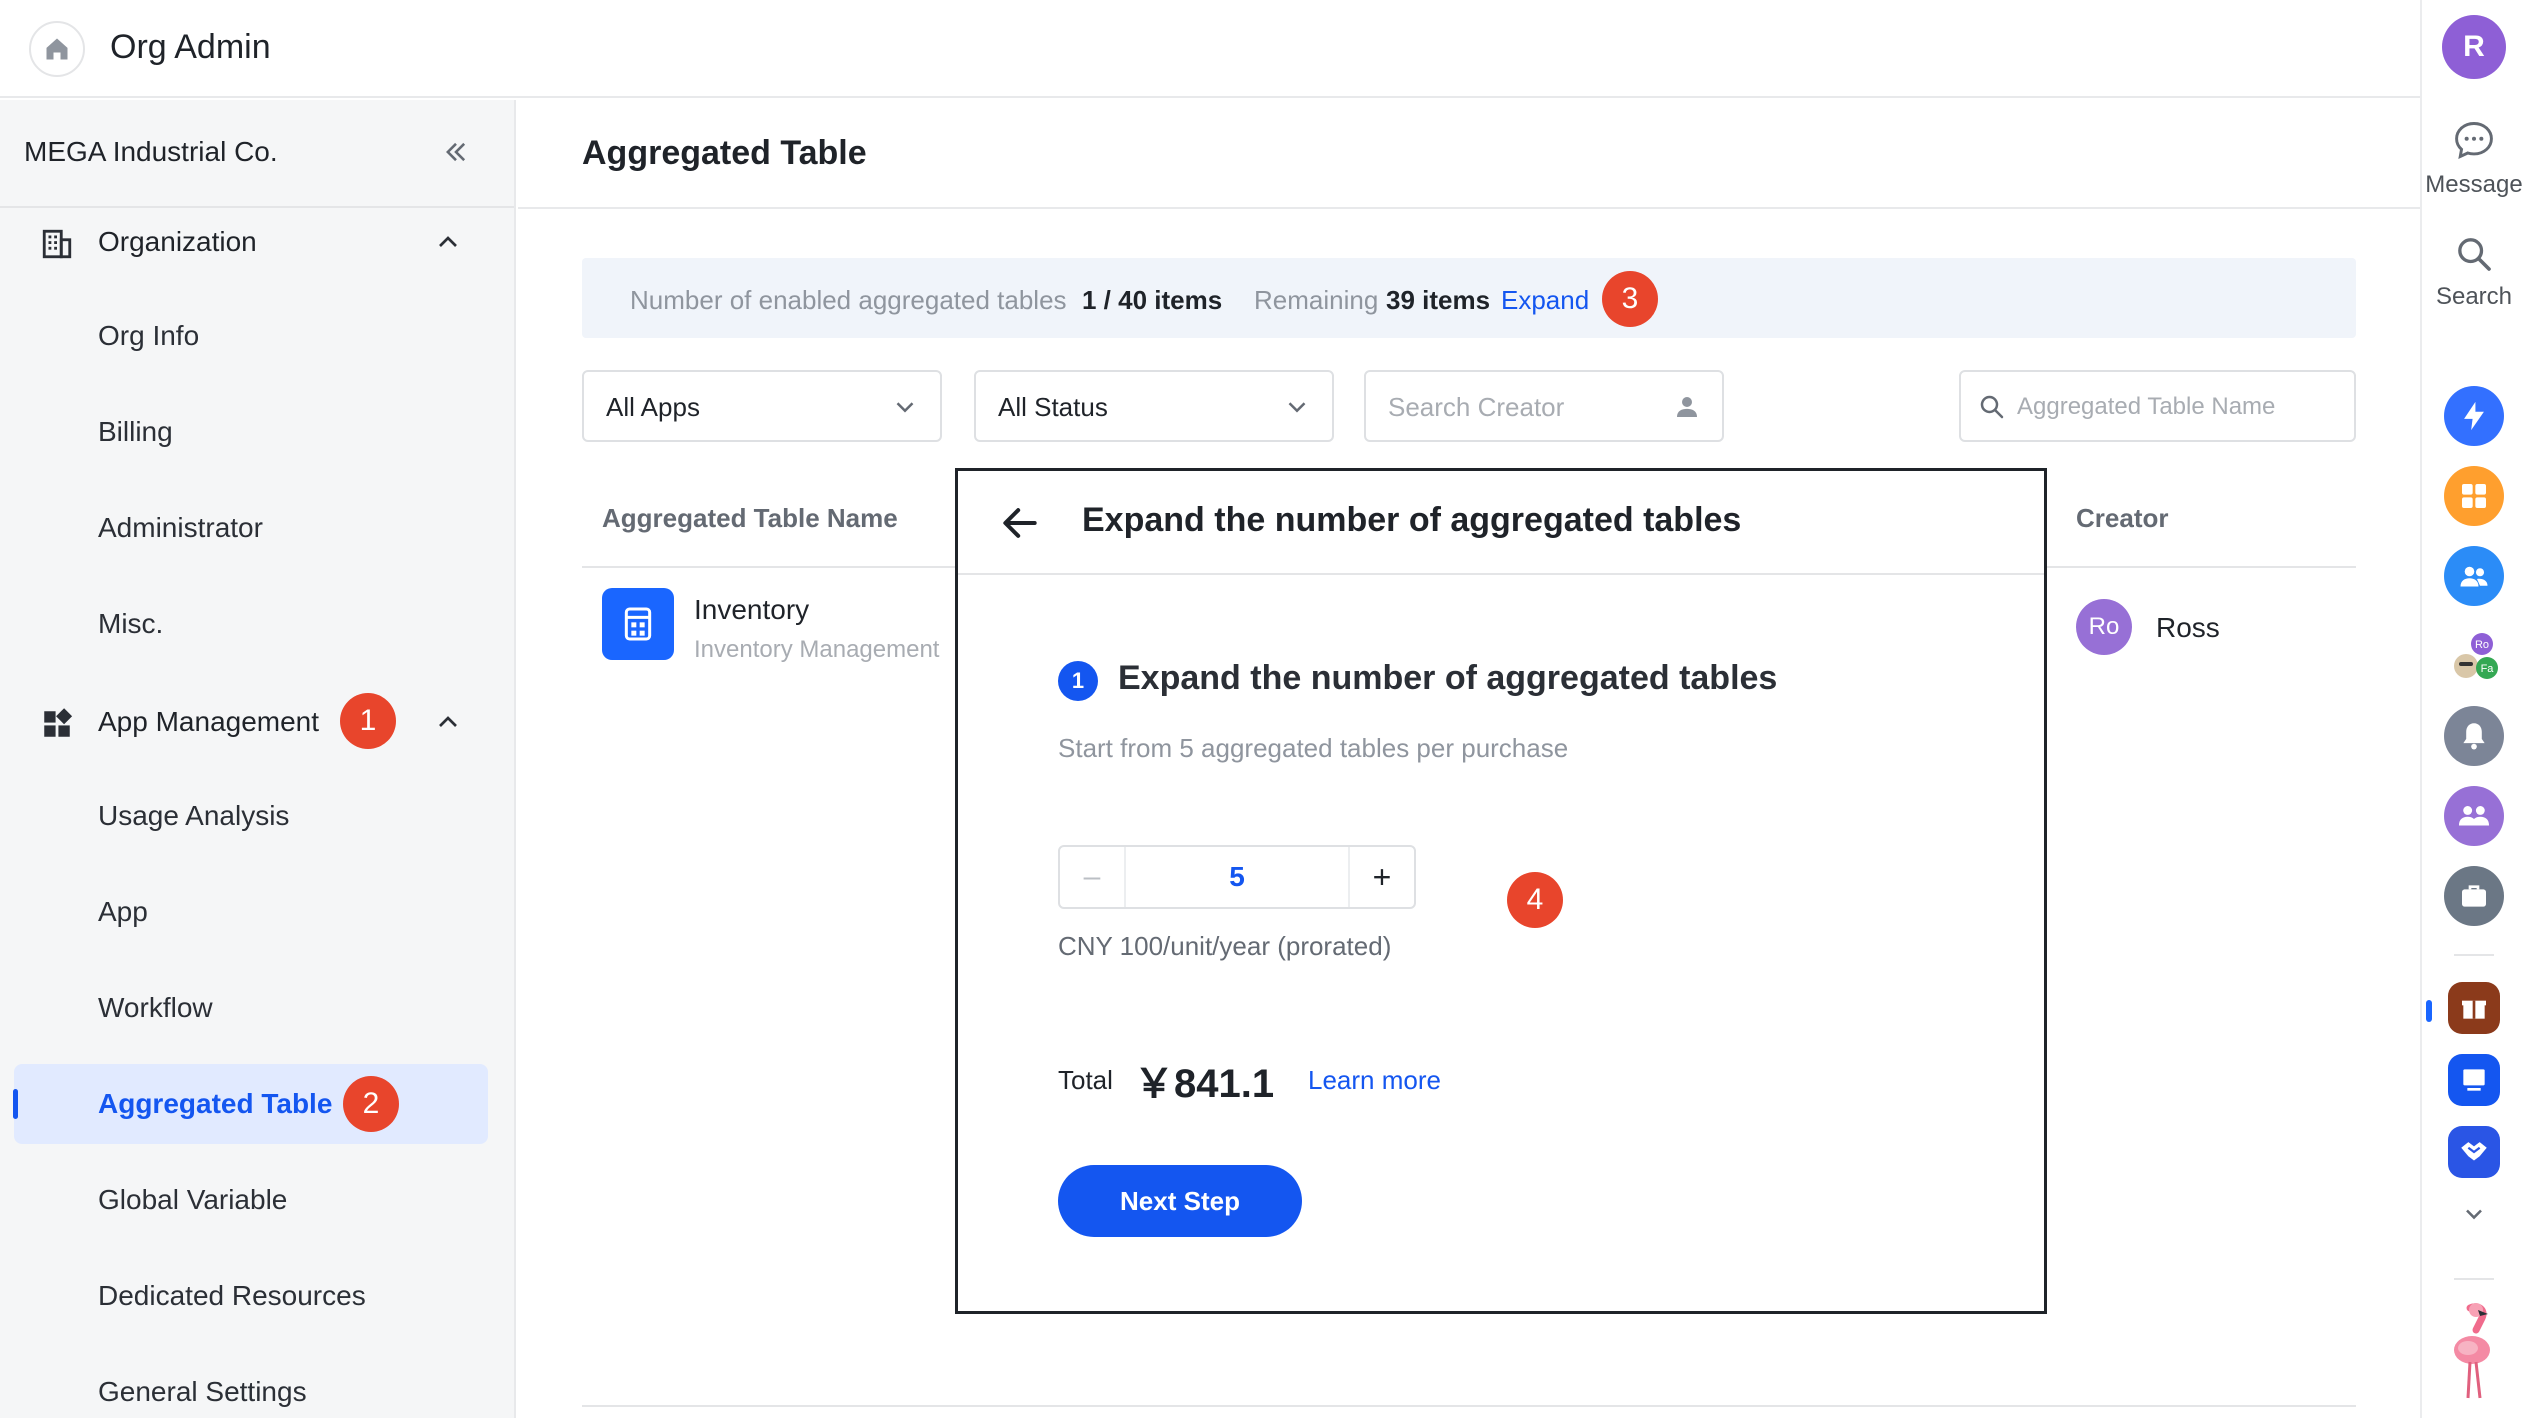 This screenshot has height=1418, width=2524. Describe the element at coordinates (251, 912) in the screenshot. I see `sidebar-item-app: App` at that location.